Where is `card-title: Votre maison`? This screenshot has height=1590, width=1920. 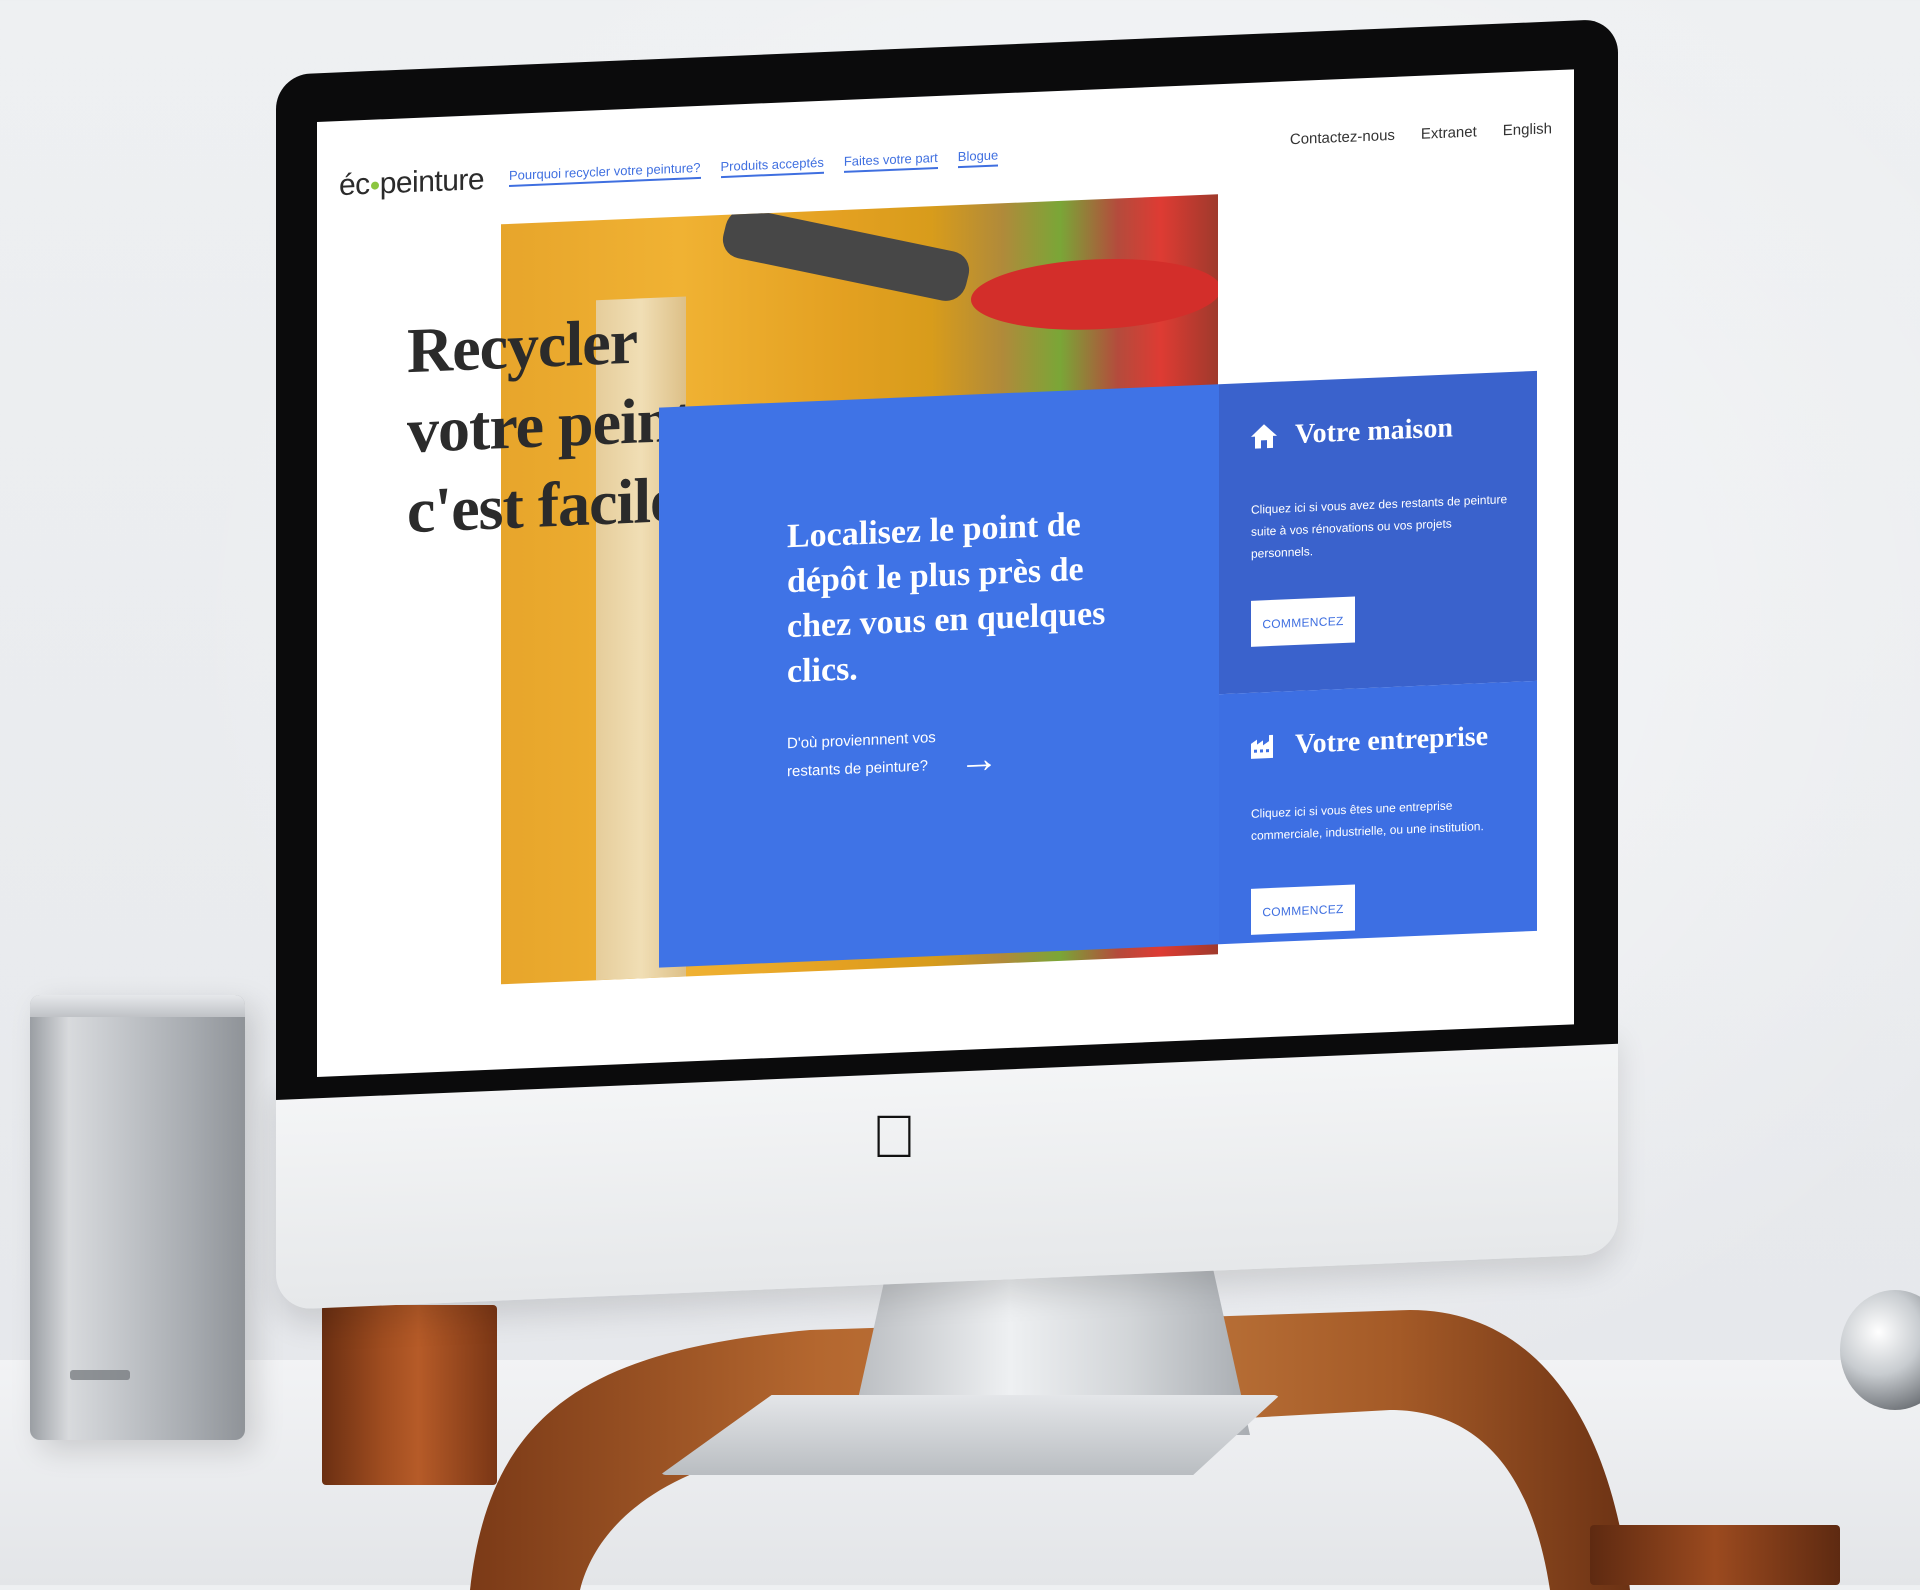 card-title: Votre maison is located at coordinates (1374, 431).